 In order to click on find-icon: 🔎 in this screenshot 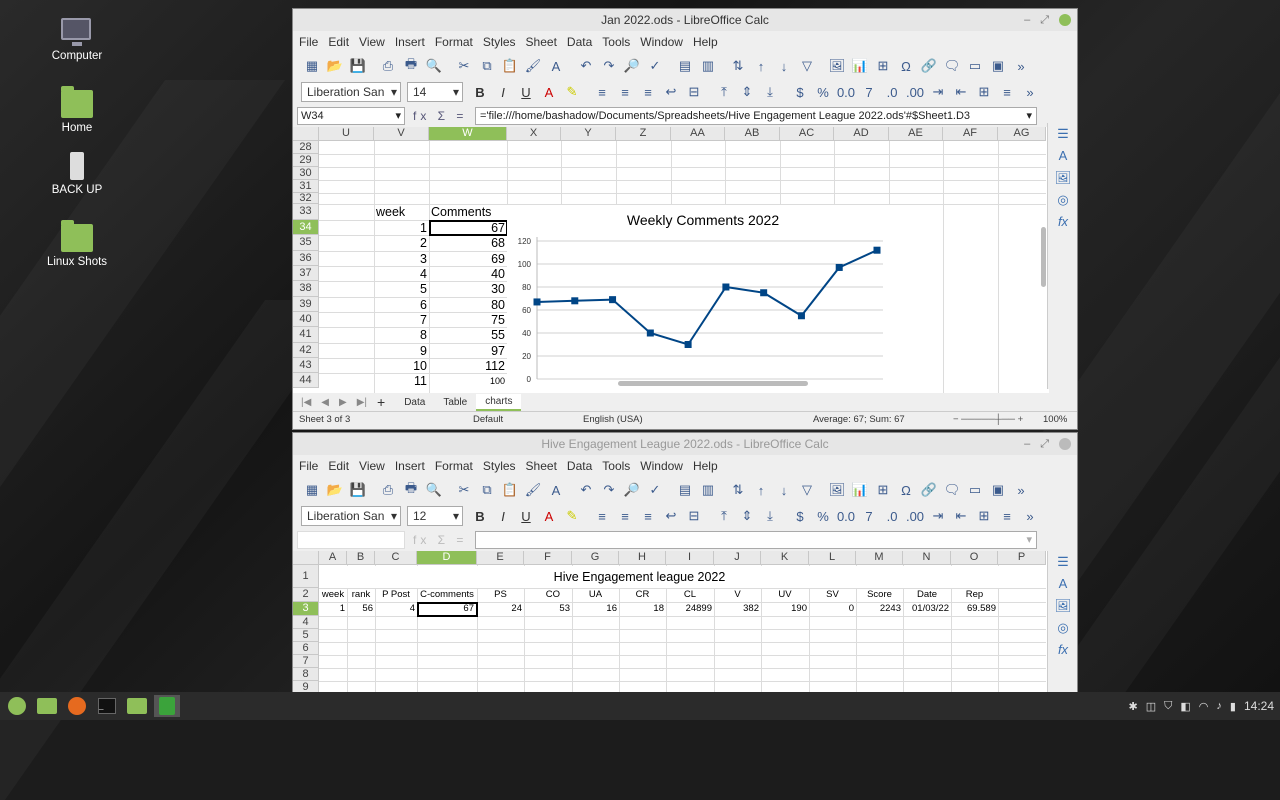, I will do `click(632, 66)`.